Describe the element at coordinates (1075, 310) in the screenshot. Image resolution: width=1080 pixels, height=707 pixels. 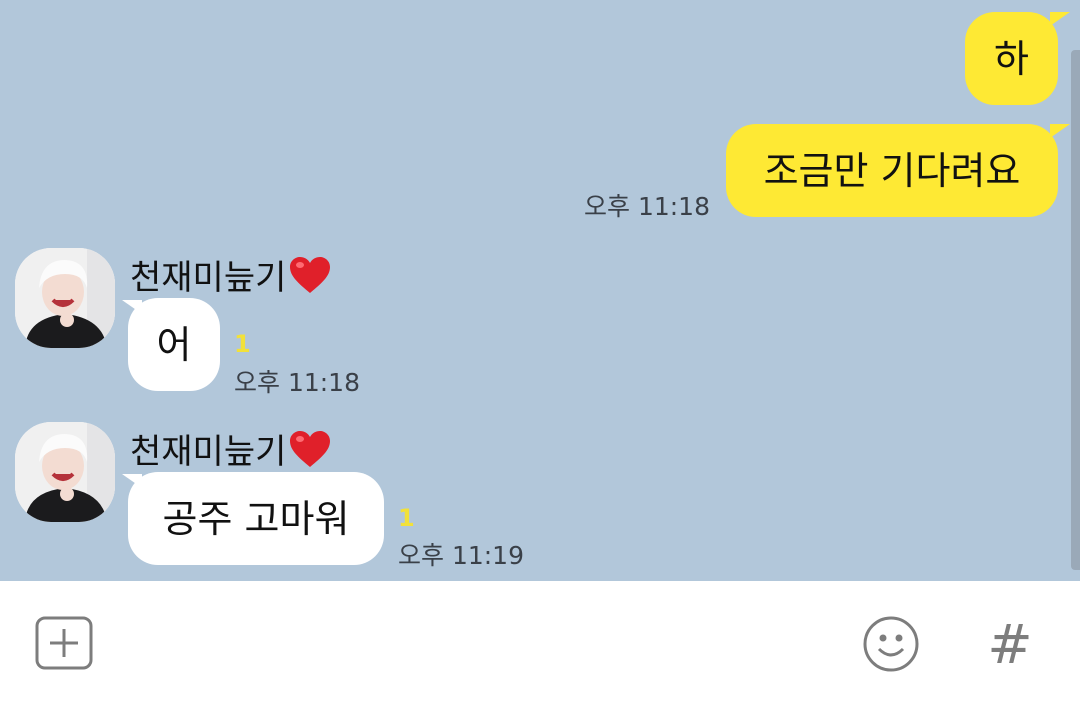
I see `scrollbar` at that location.